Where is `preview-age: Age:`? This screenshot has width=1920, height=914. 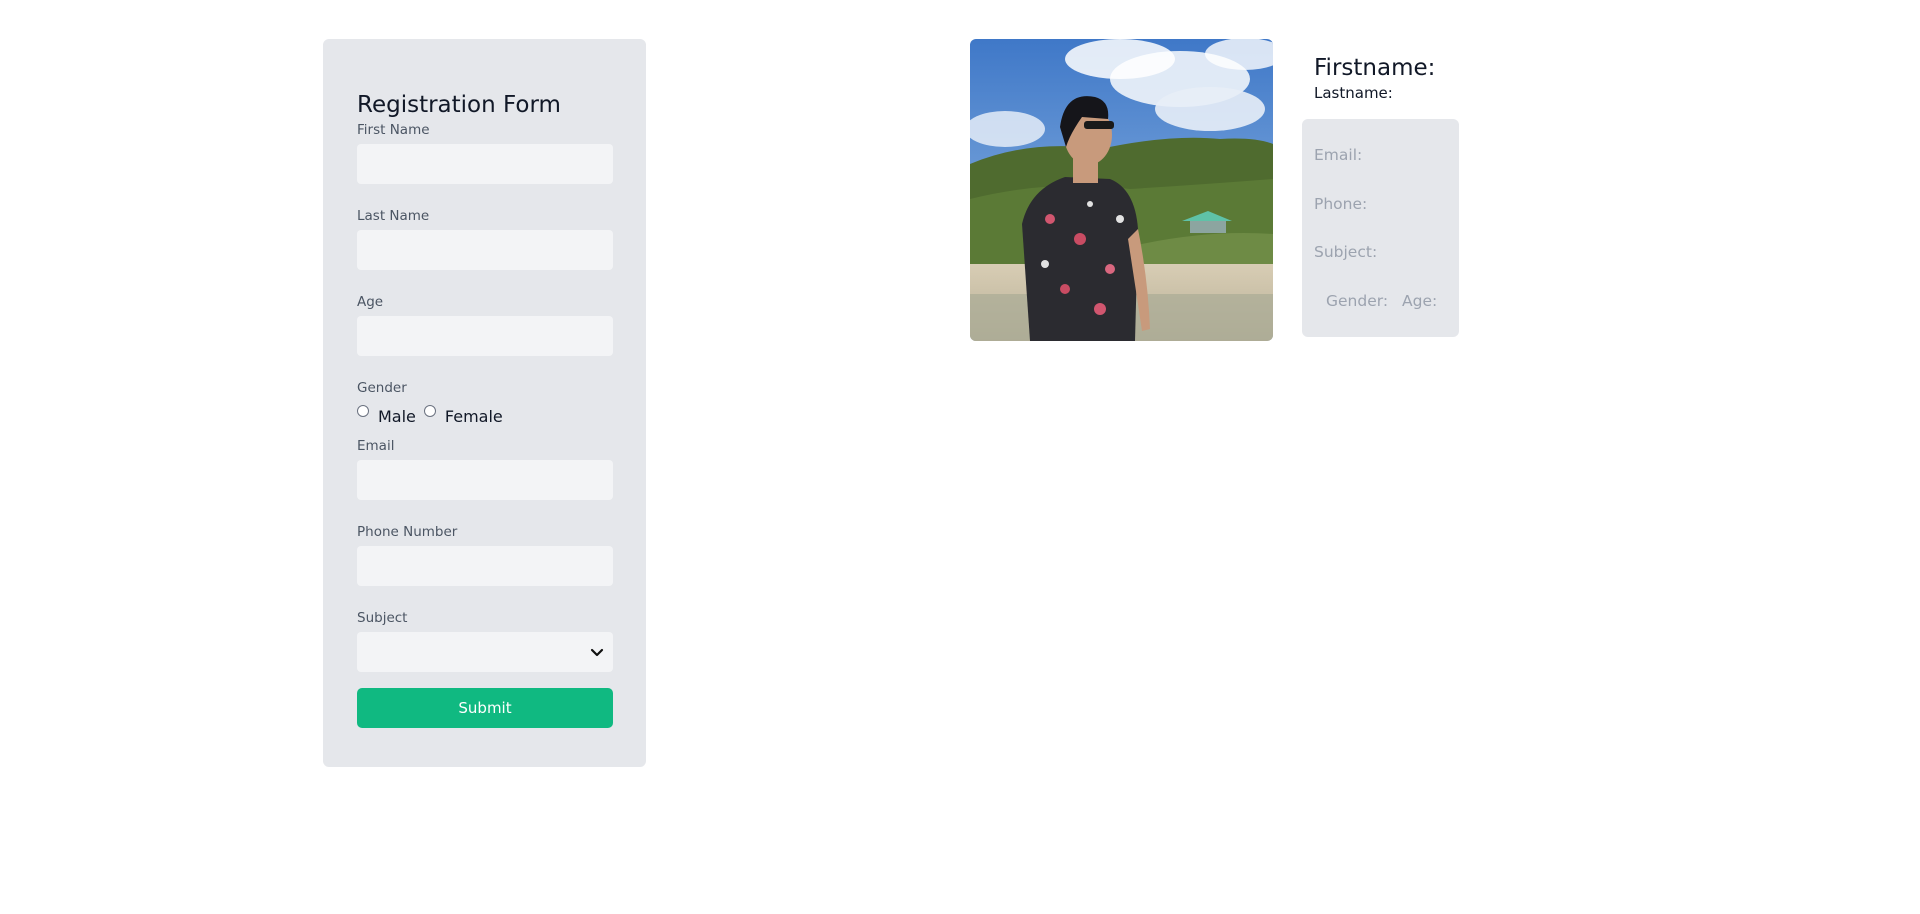 preview-age: Age: is located at coordinates (1420, 301).